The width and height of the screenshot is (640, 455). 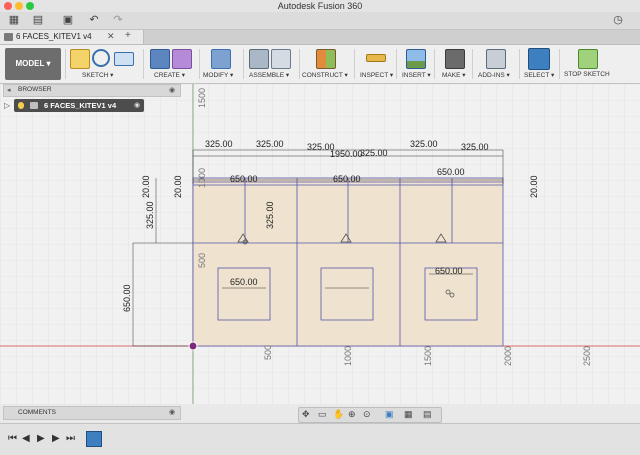 I want to click on assemble-group: ASSEMBLE ▾, so click(x=272, y=64).